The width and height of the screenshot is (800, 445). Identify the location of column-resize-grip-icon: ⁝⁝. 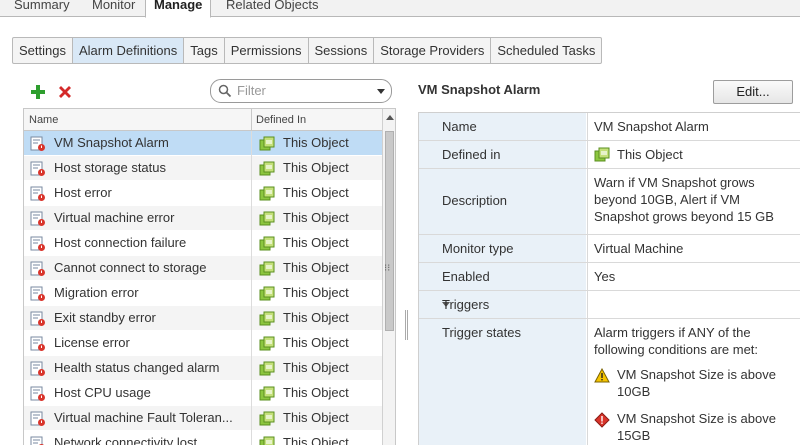
(387, 269).